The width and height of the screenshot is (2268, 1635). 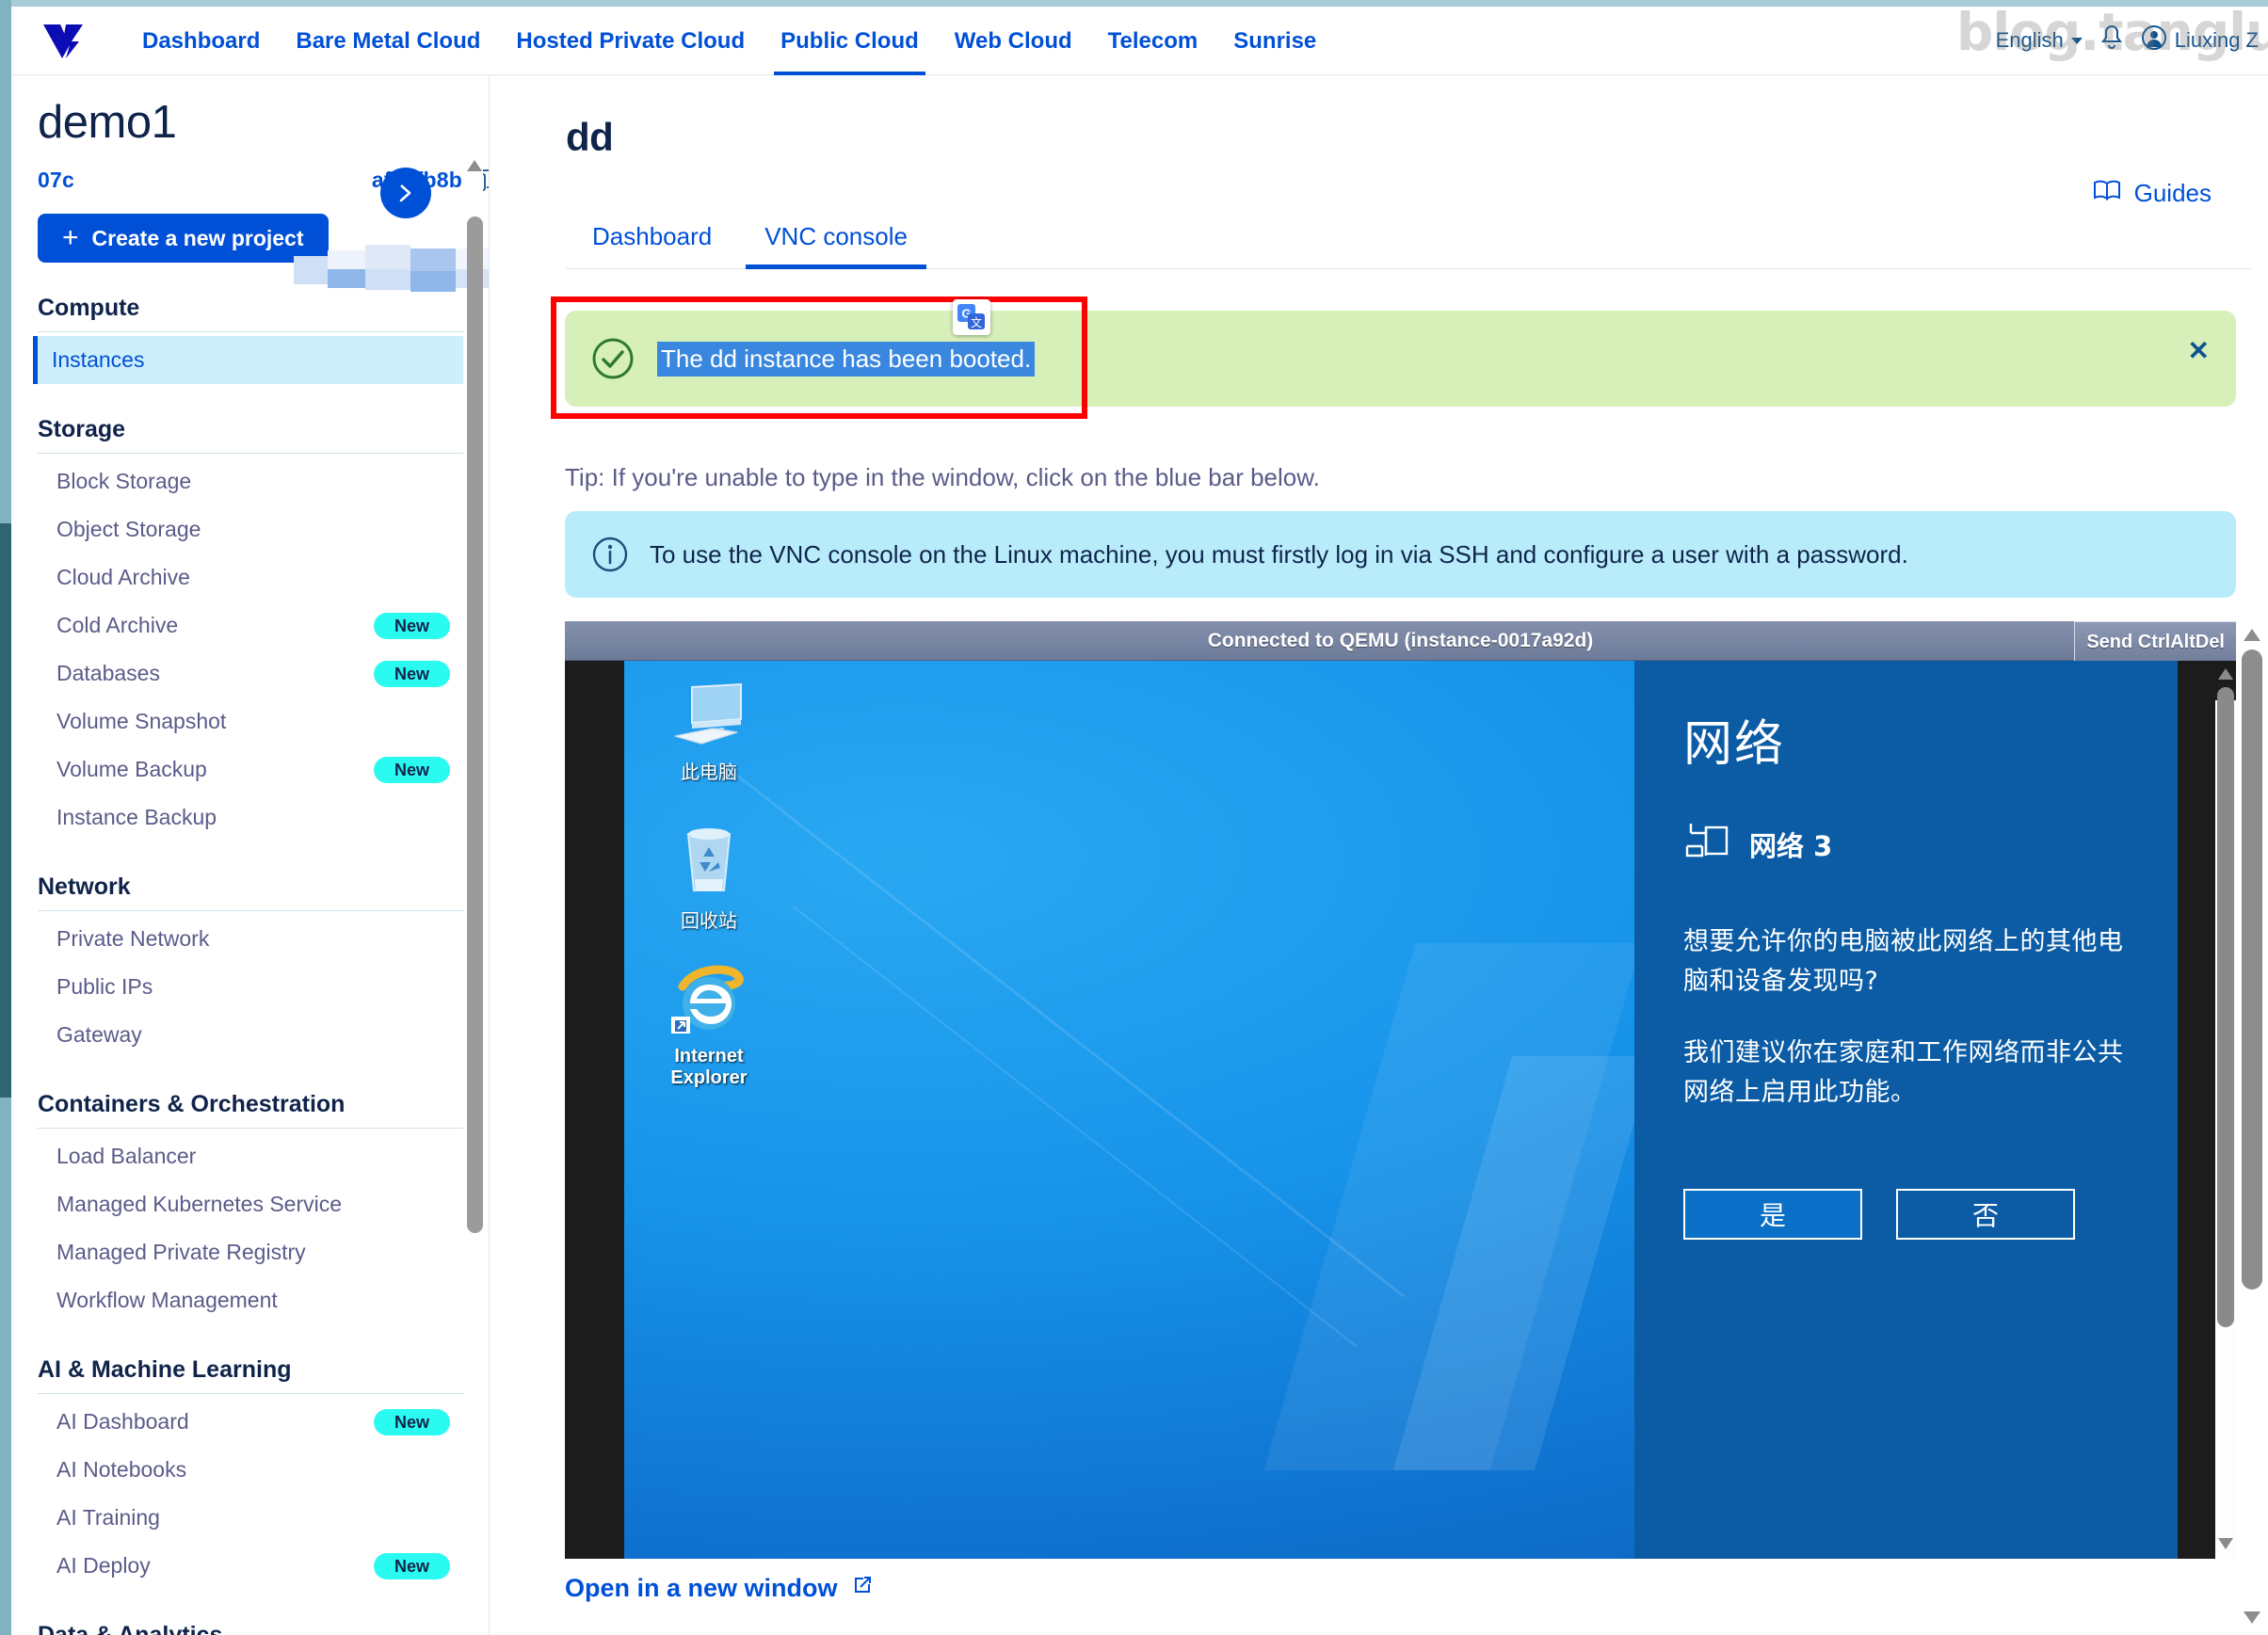 What do you see at coordinates (250, 1422) in the screenshot?
I see `sidebar-item-ai-dashboard: AI Dashboard New` at bounding box center [250, 1422].